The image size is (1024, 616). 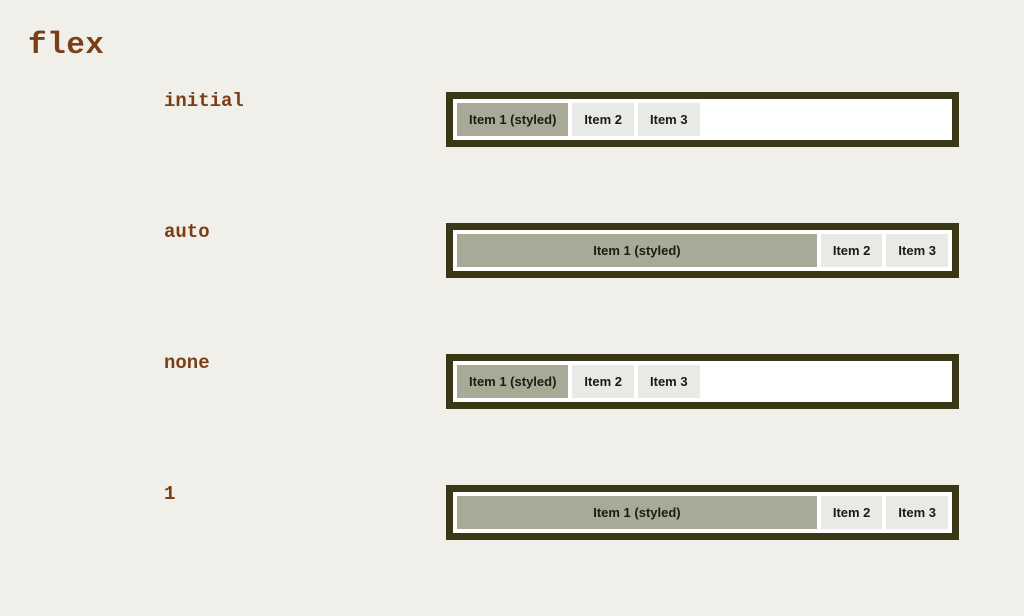 What do you see at coordinates (66, 45) in the screenshot?
I see `page-title: flex` at bounding box center [66, 45].